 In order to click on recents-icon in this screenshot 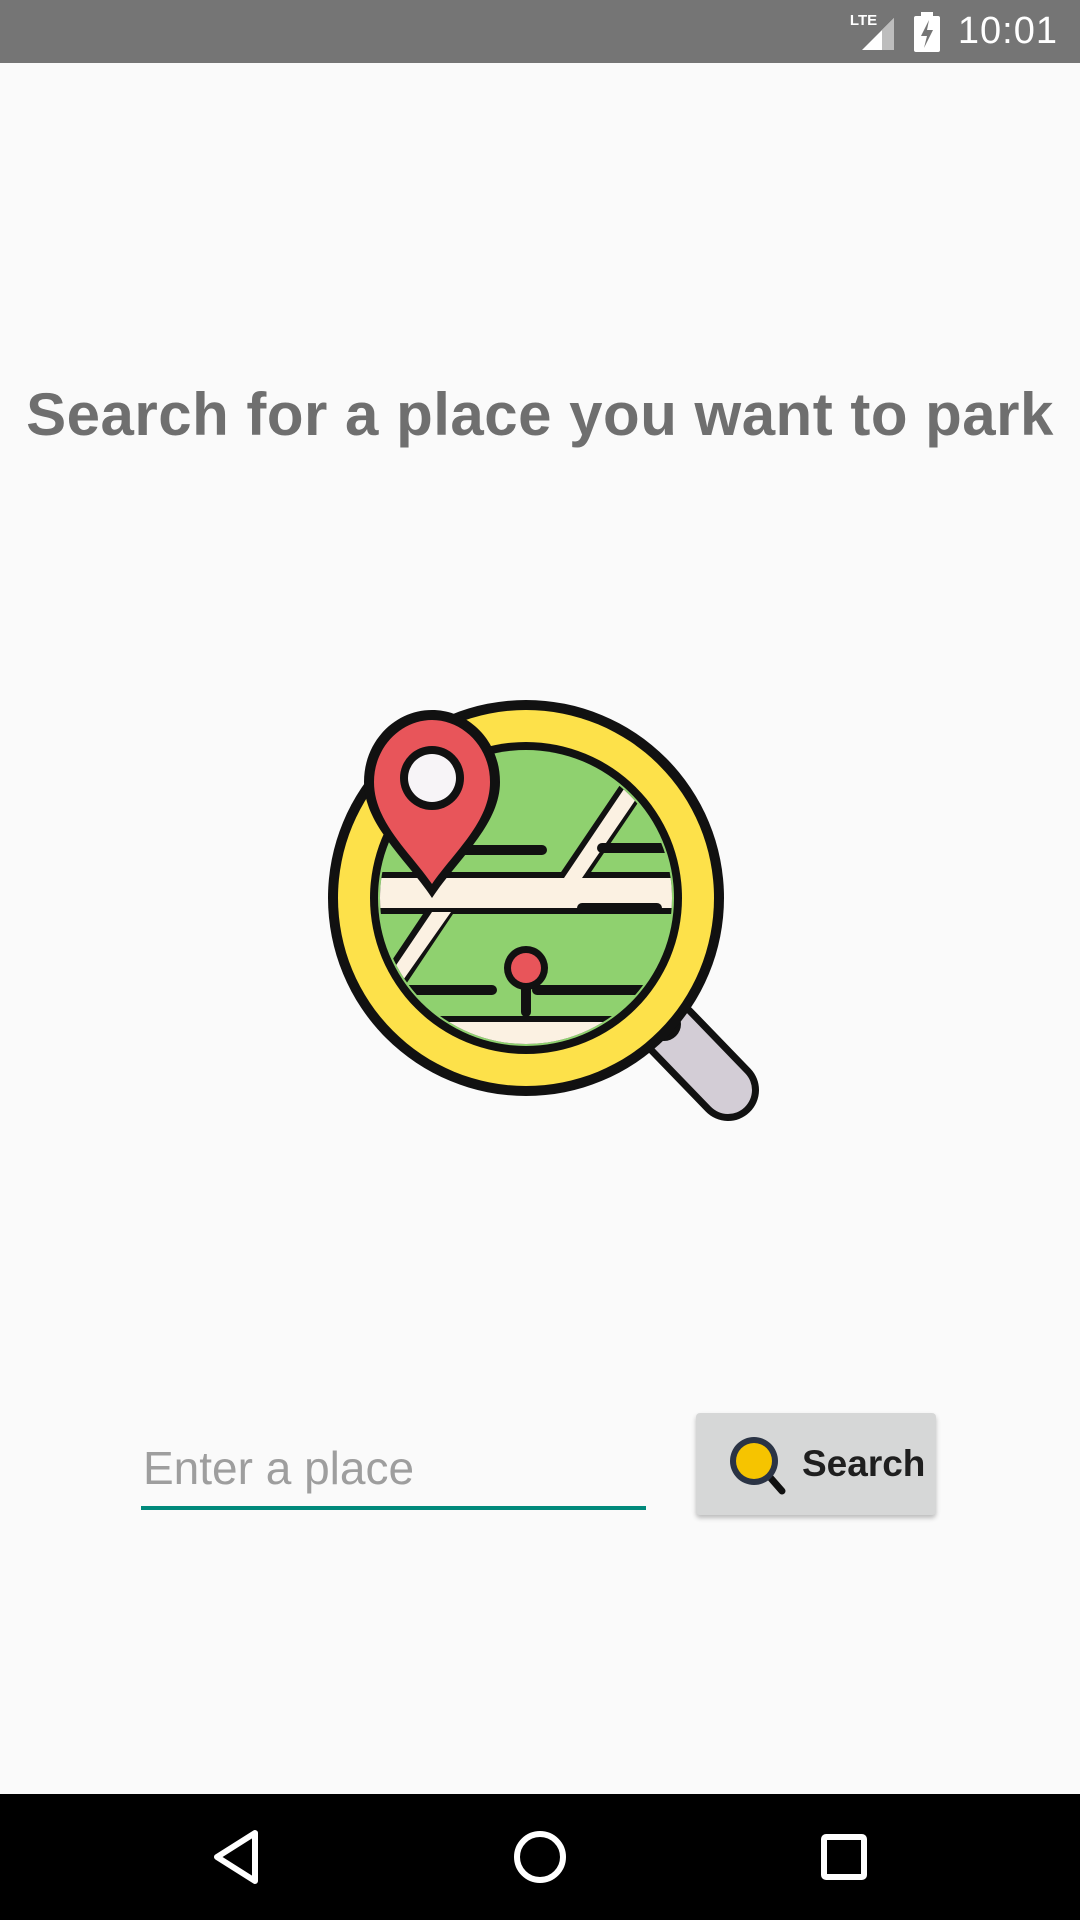, I will do `click(844, 1857)`.